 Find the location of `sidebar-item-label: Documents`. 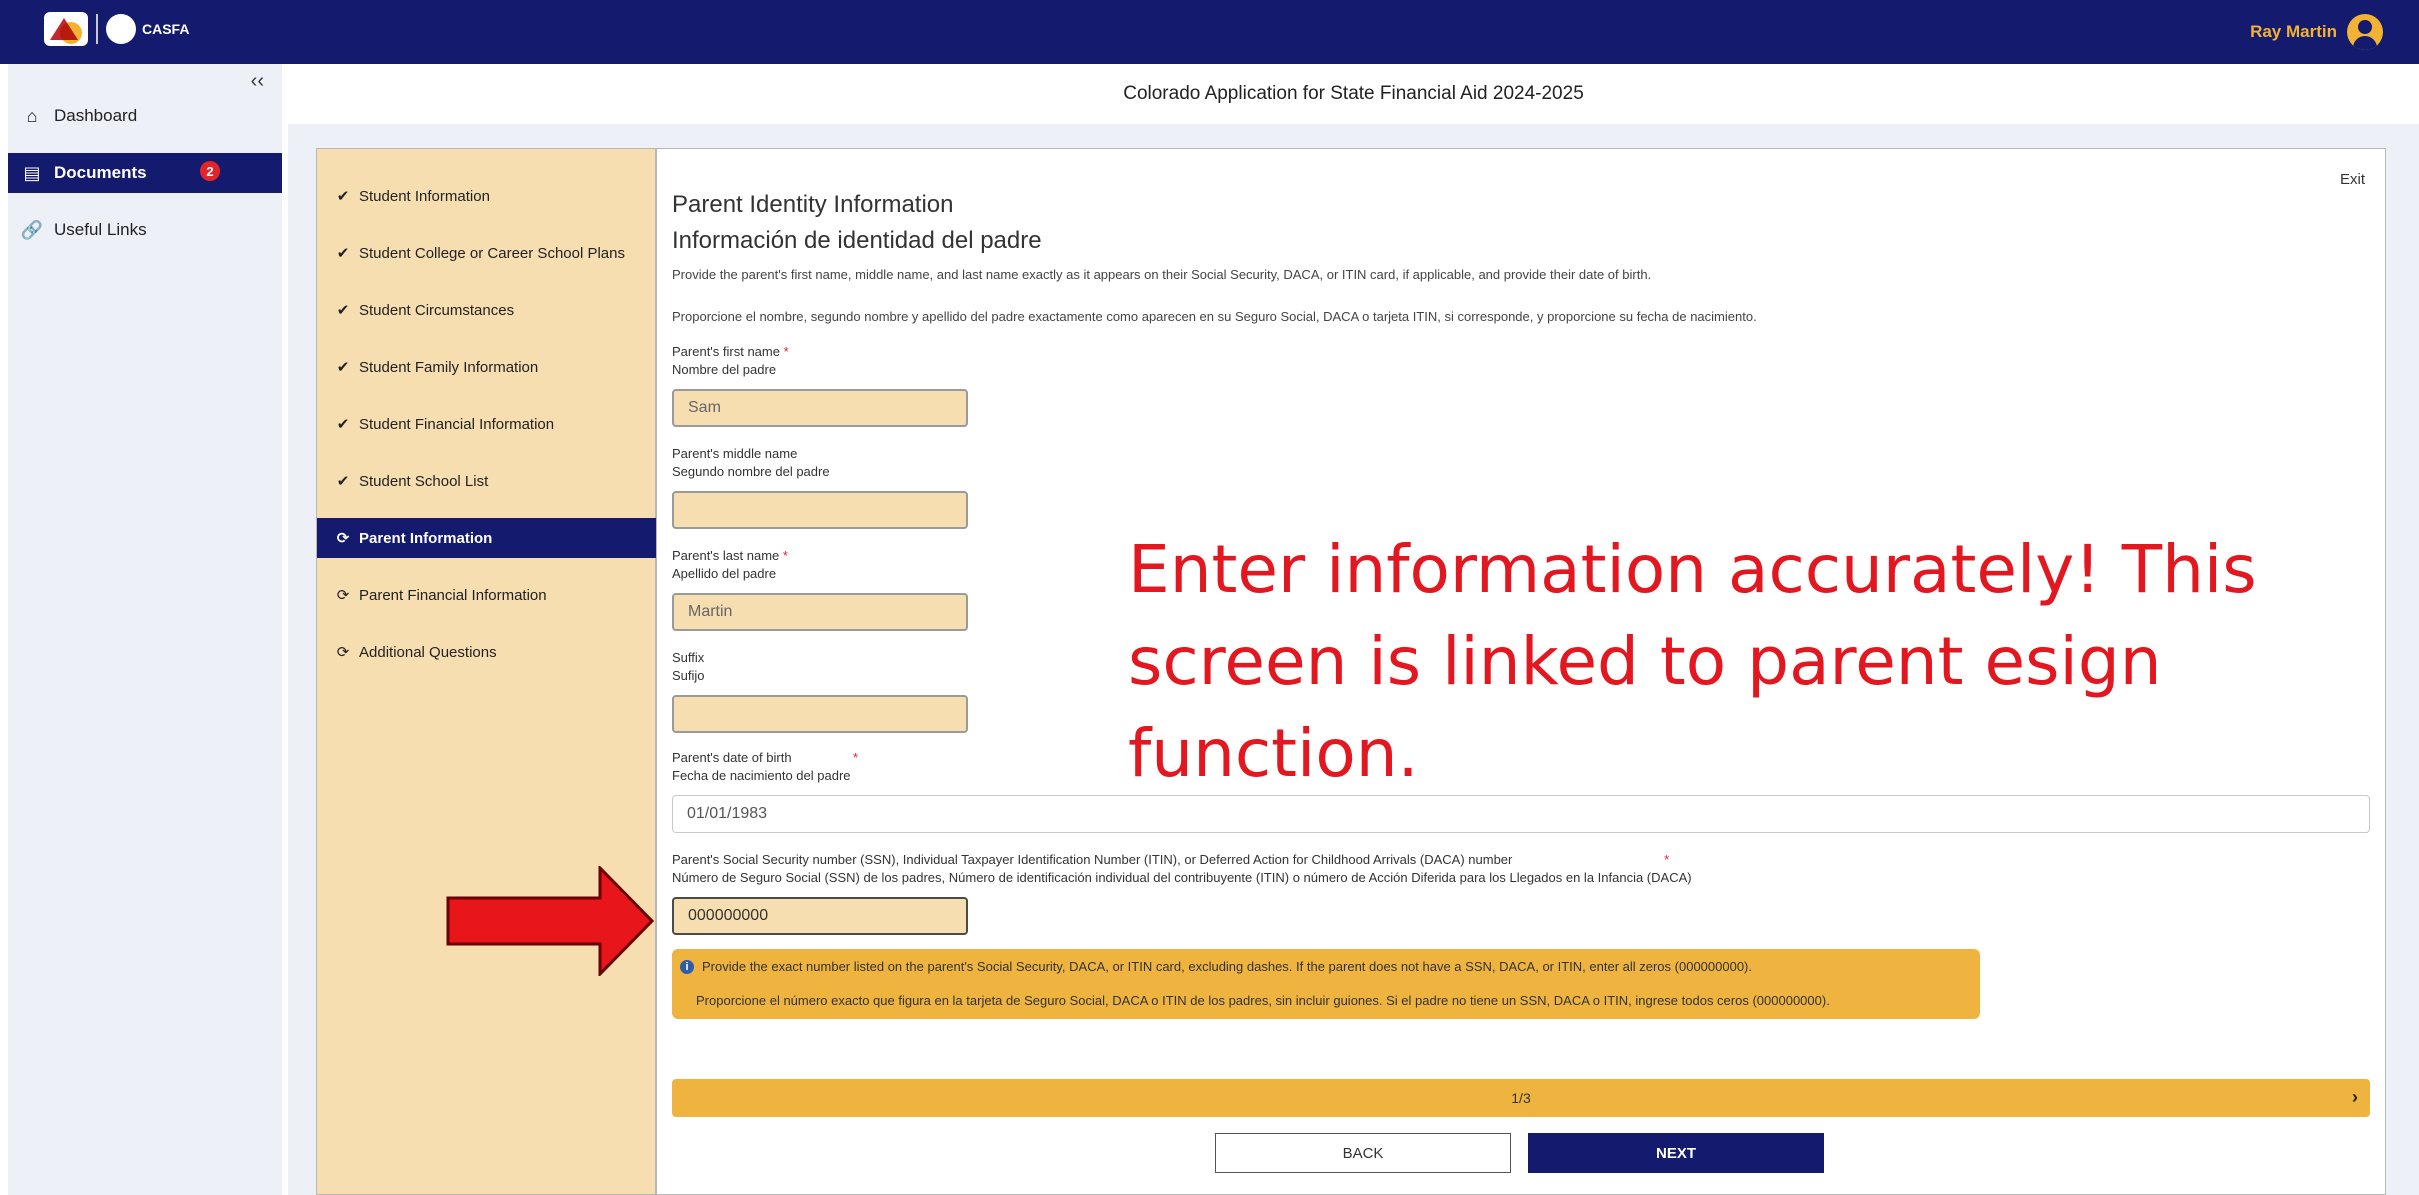

sidebar-item-label: Documents is located at coordinates (100, 172).